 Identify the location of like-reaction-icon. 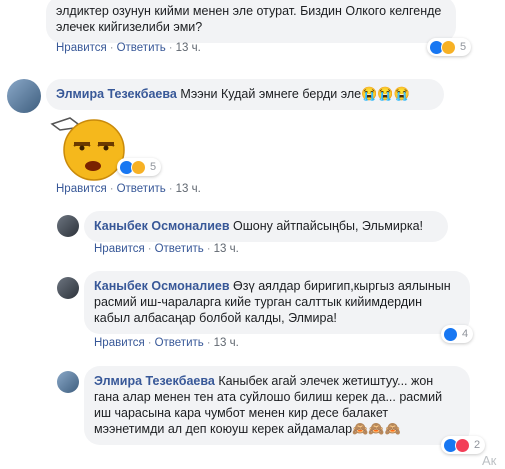
(450, 334).